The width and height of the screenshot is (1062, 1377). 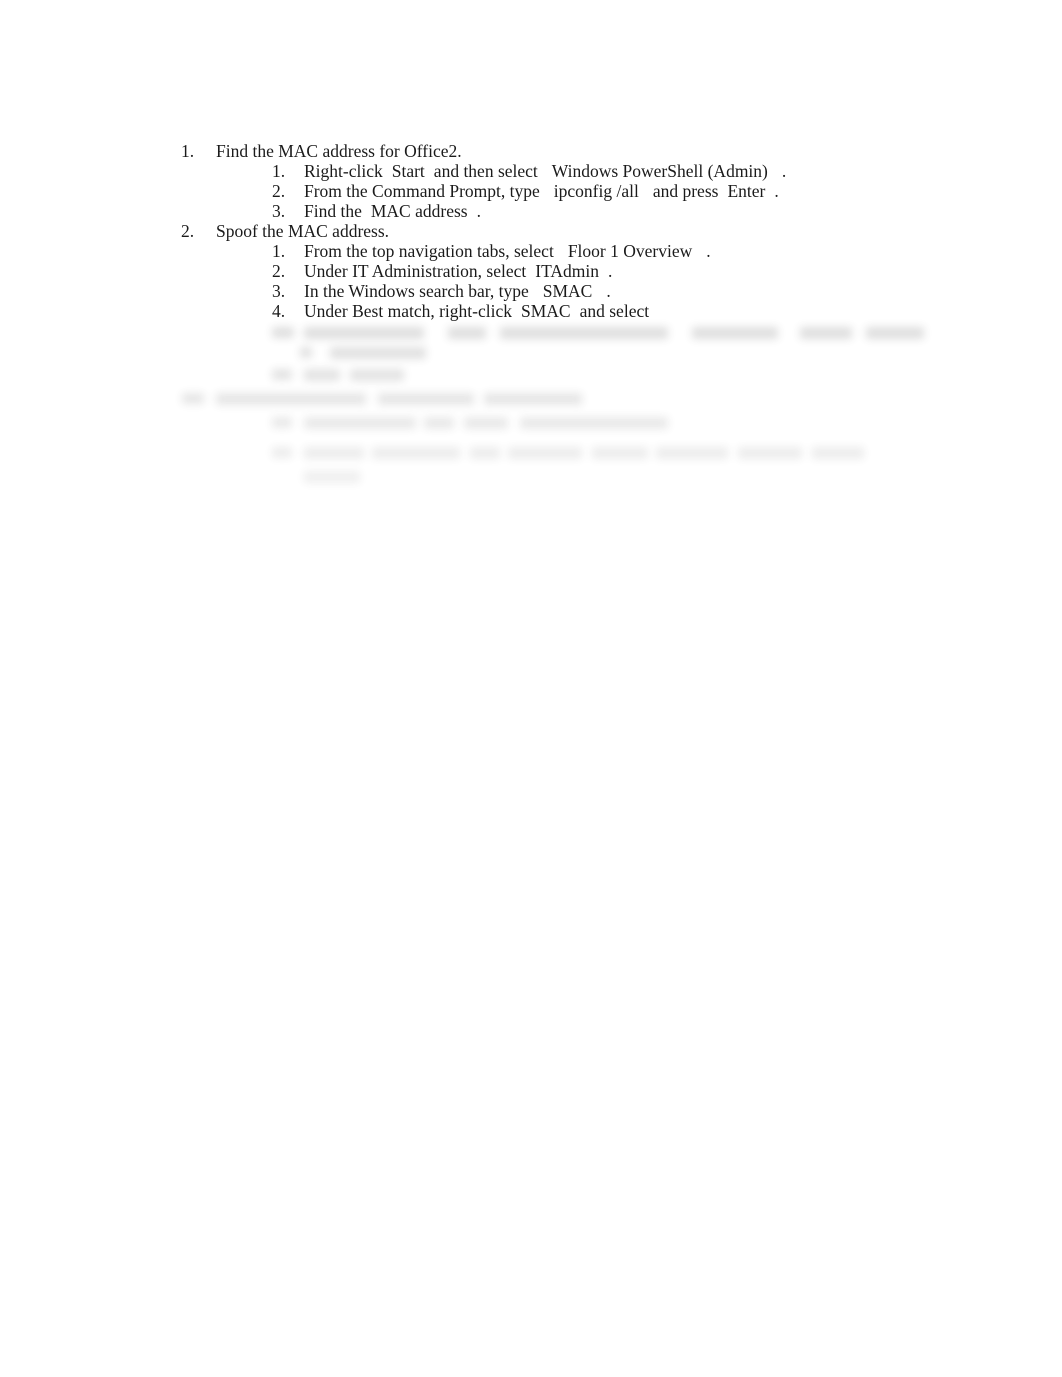 I want to click on instruction-substep: 3. Find the MAC address., so click(x=531, y=211).